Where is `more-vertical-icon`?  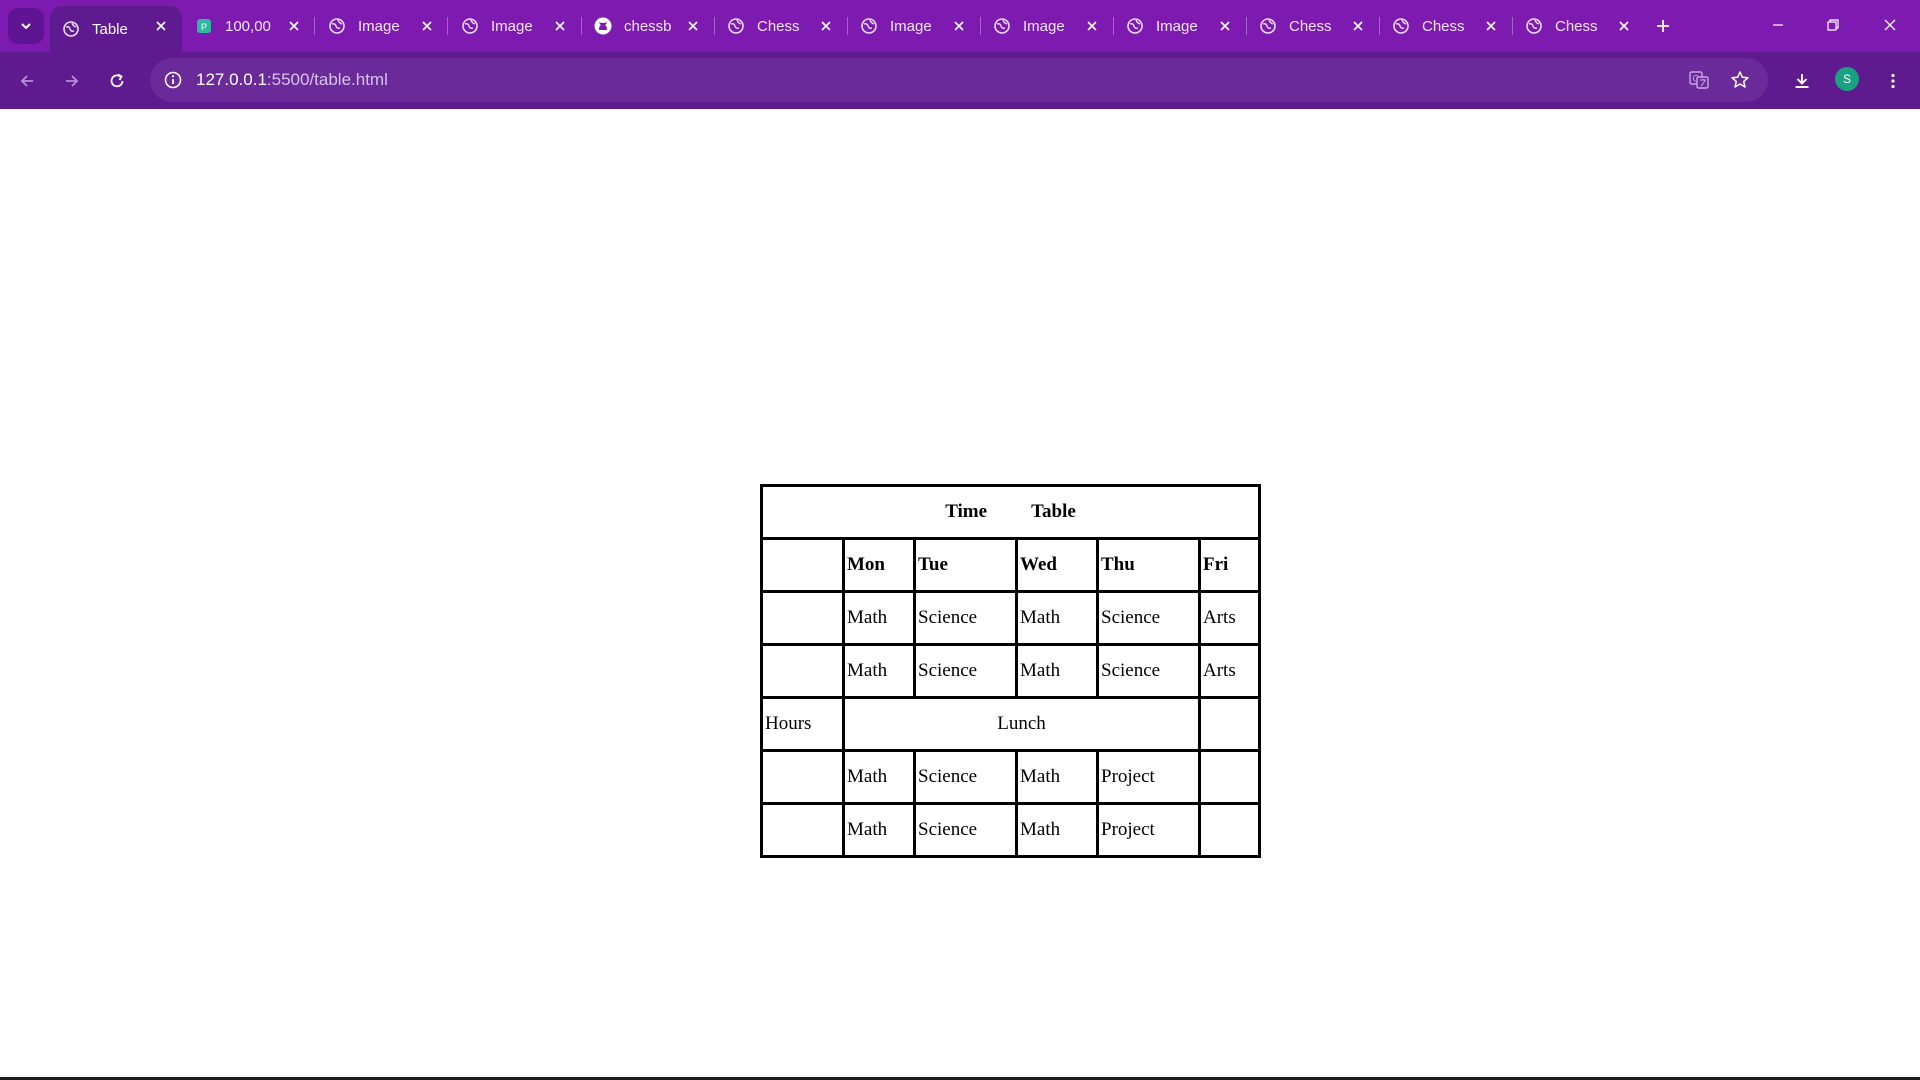
more-vertical-icon is located at coordinates (1893, 81).